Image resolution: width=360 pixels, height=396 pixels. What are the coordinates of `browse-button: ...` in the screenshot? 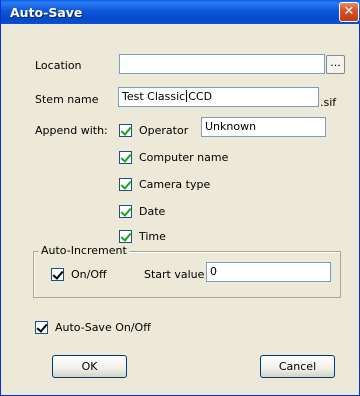 It's located at (335, 64).